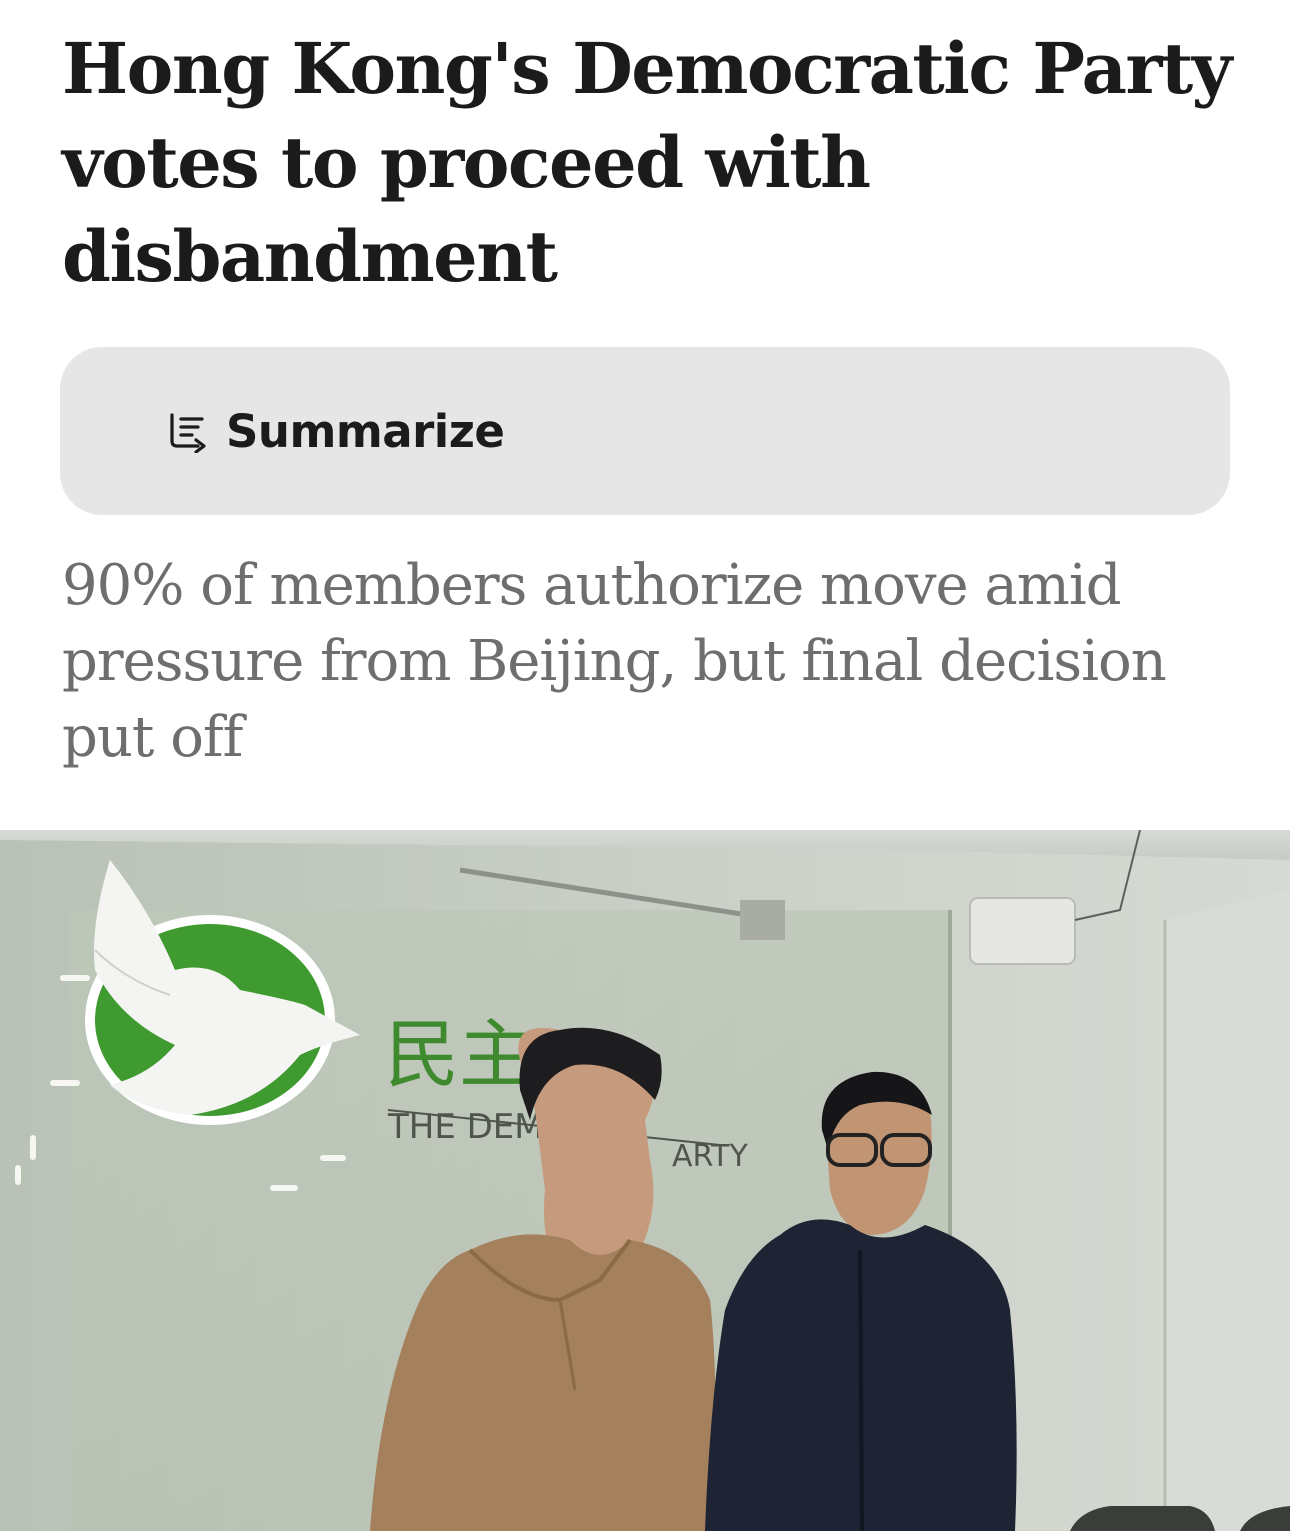 This screenshot has width=1290, height=1531. I want to click on summarize-label: Summarize, so click(365, 431).